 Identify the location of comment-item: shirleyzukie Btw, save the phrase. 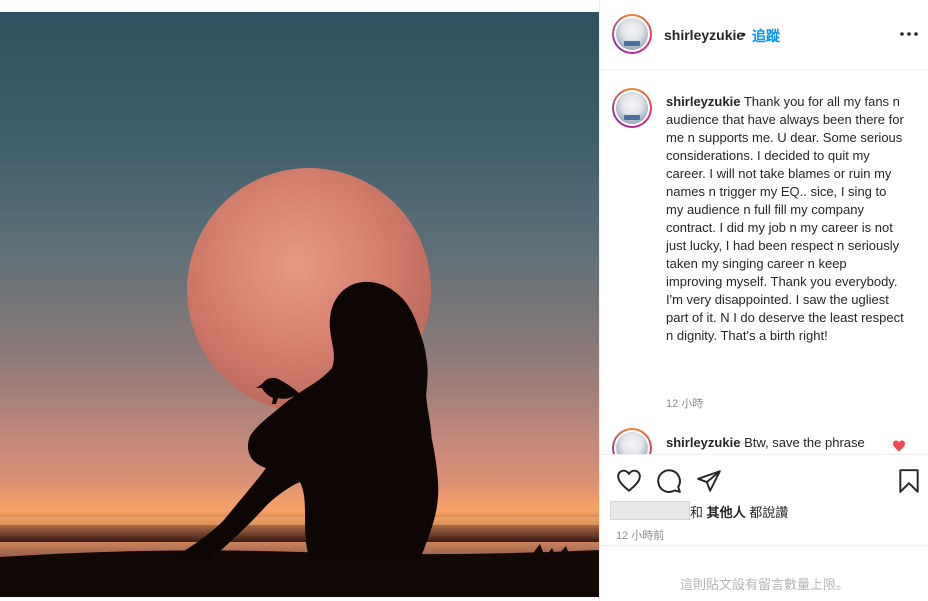
(786, 443).